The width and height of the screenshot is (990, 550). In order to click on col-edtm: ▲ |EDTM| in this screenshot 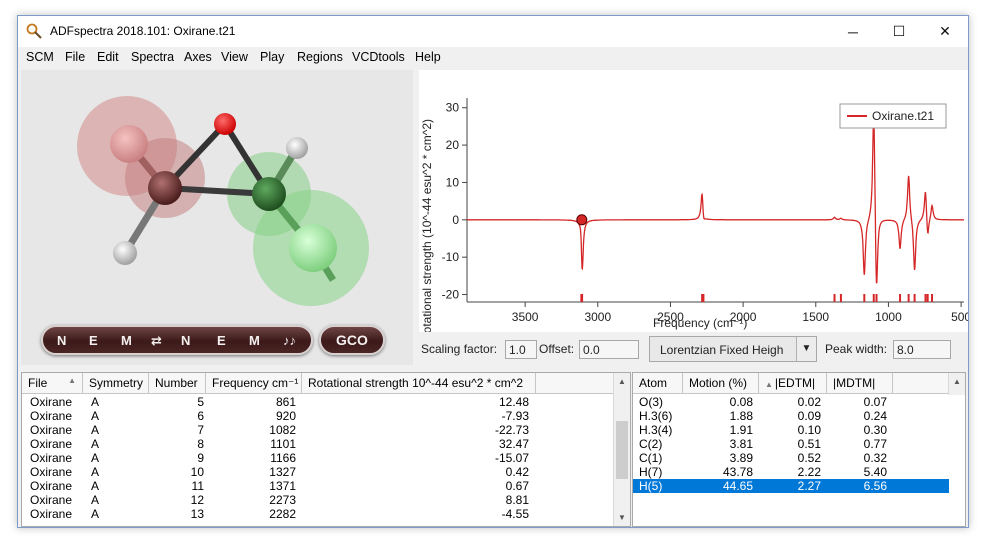, I will do `click(793, 383)`.